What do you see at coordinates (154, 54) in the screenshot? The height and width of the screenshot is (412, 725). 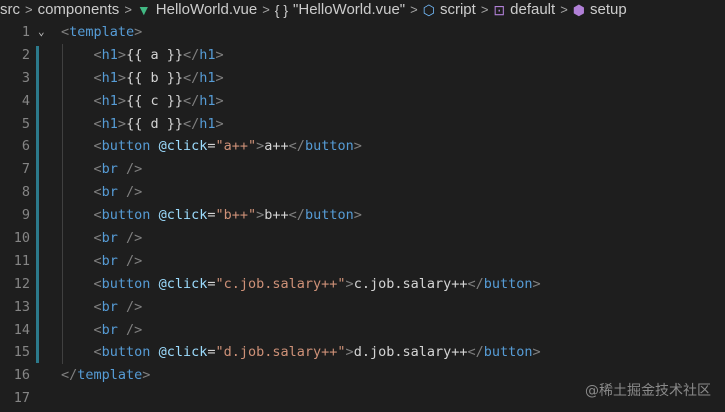 I see `code-token: {{ a }}` at bounding box center [154, 54].